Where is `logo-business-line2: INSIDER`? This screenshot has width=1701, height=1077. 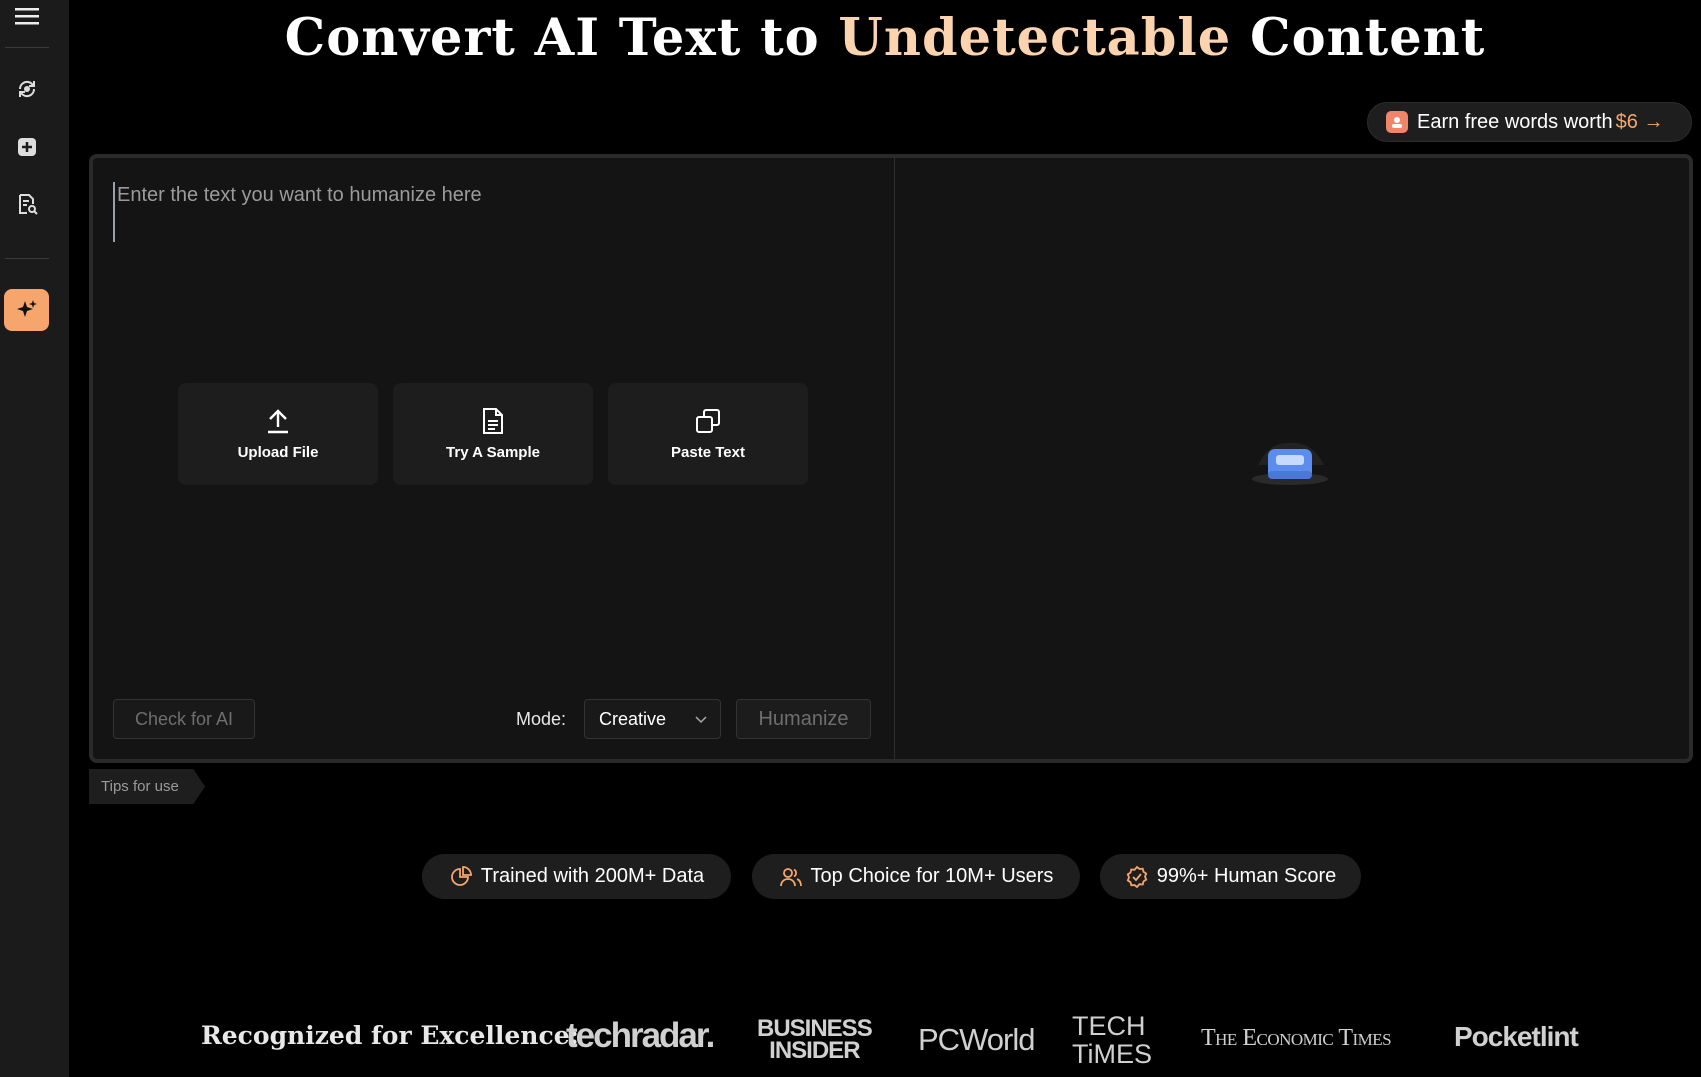 logo-business-line2: INSIDER is located at coordinates (814, 1050).